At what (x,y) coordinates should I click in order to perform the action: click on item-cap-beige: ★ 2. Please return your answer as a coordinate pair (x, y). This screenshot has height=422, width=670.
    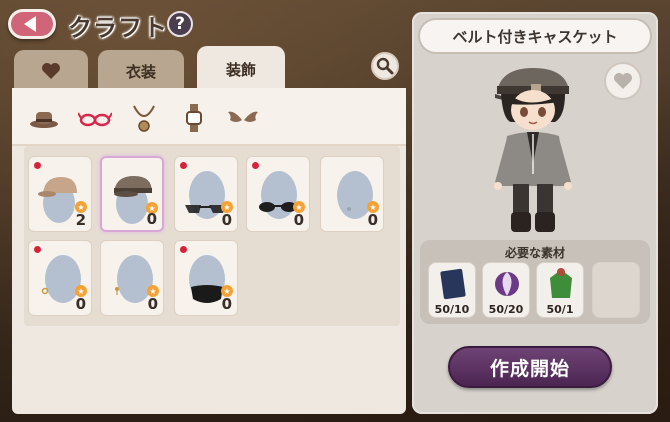
    Looking at the image, I should click on (60, 194).